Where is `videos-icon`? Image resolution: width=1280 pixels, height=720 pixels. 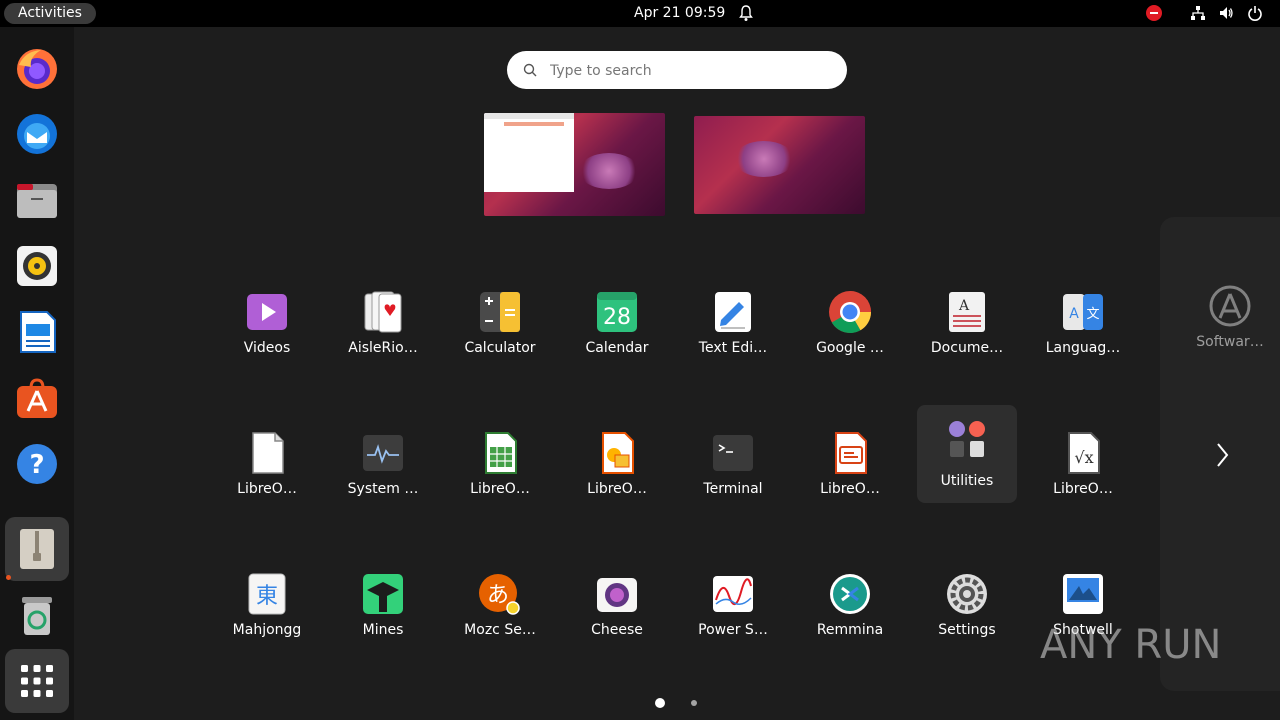 videos-icon is located at coordinates (267, 312).